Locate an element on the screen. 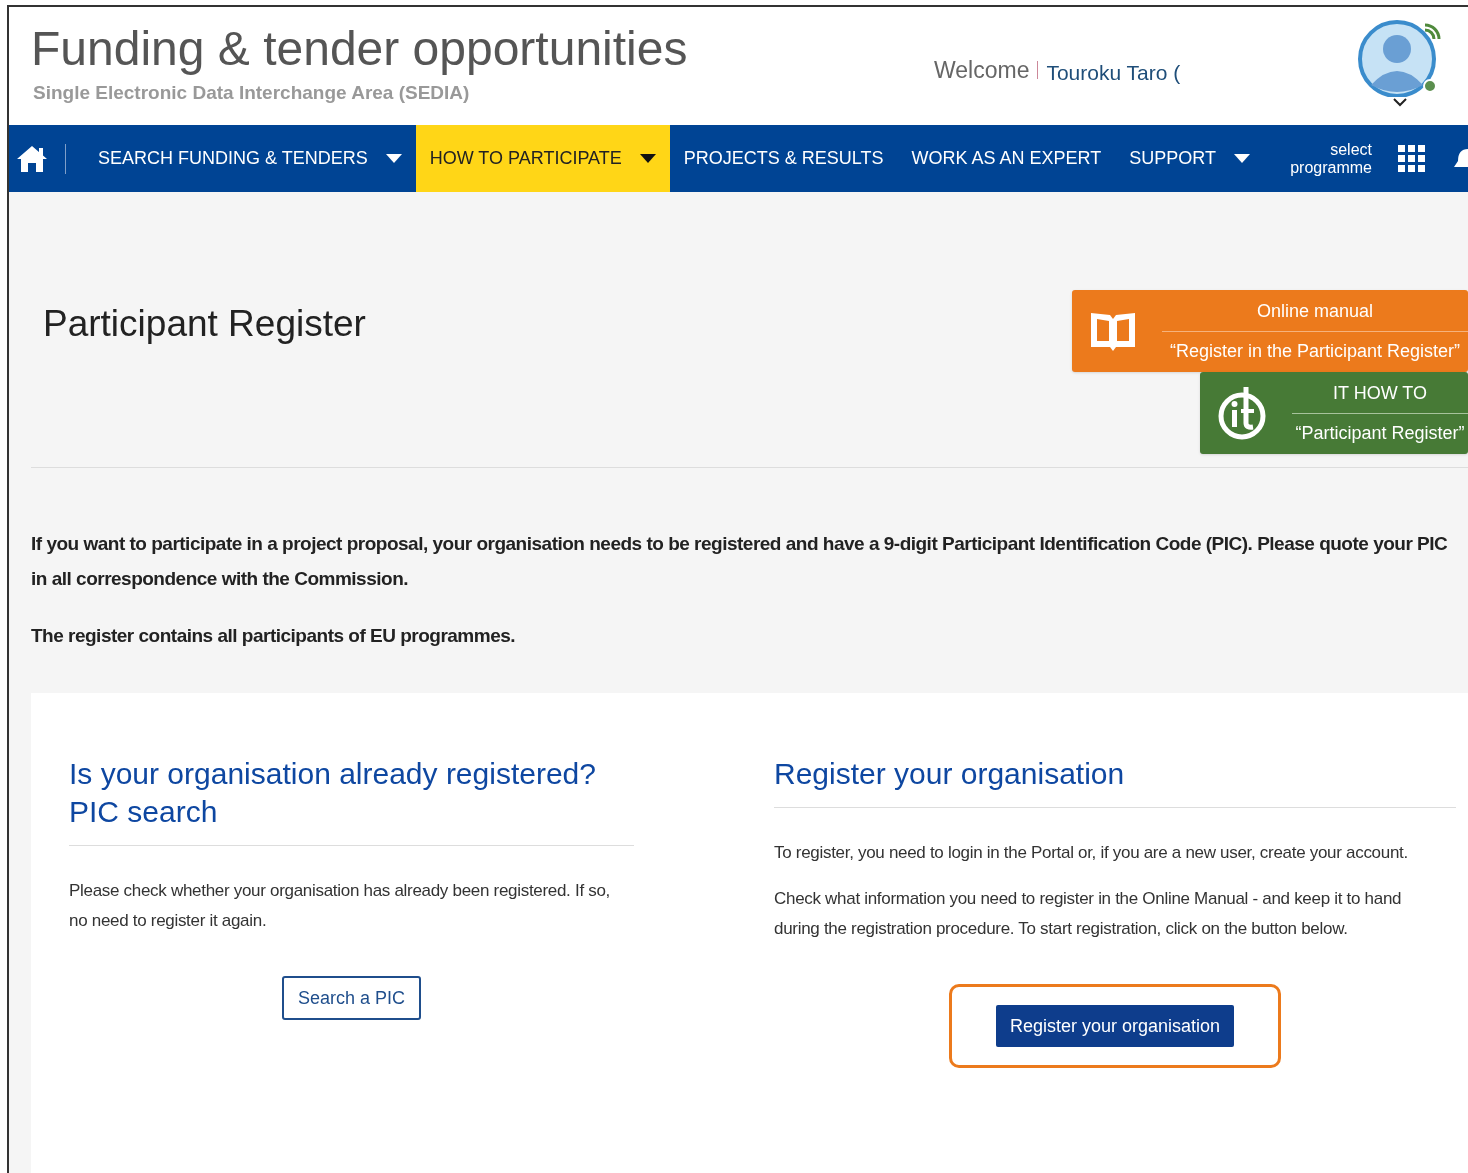  panel-heading: Register your organisation is located at coordinates (1115, 781).